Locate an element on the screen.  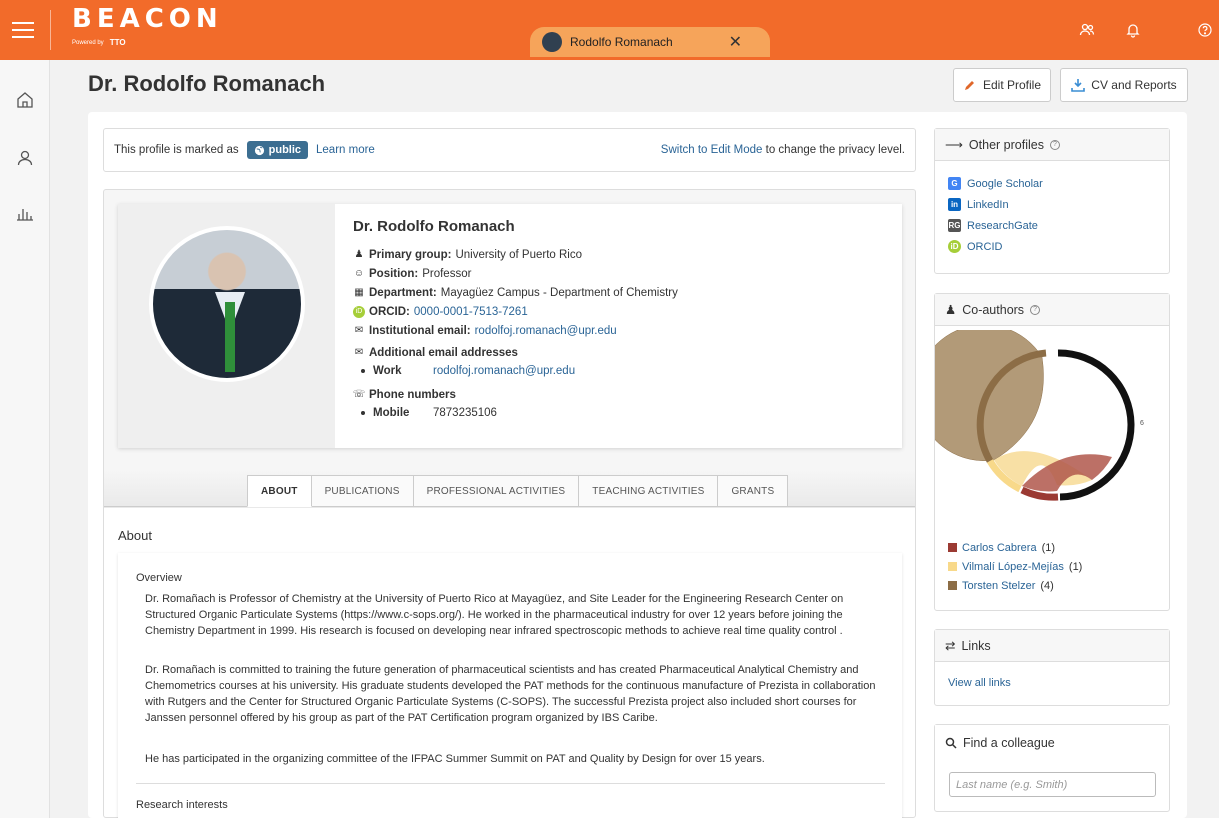
coauthor-chord-diagram: 6 is located at coordinates (1052, 425).